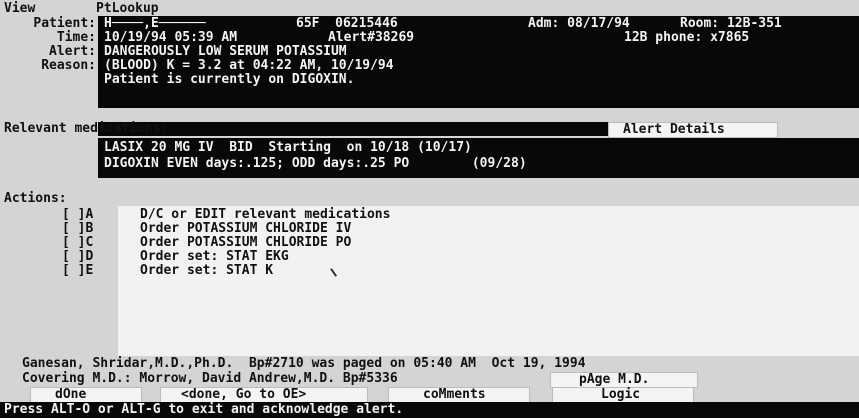  What do you see at coordinates (155, 23) in the screenshot?
I see `patient-name: H────,E──────` at bounding box center [155, 23].